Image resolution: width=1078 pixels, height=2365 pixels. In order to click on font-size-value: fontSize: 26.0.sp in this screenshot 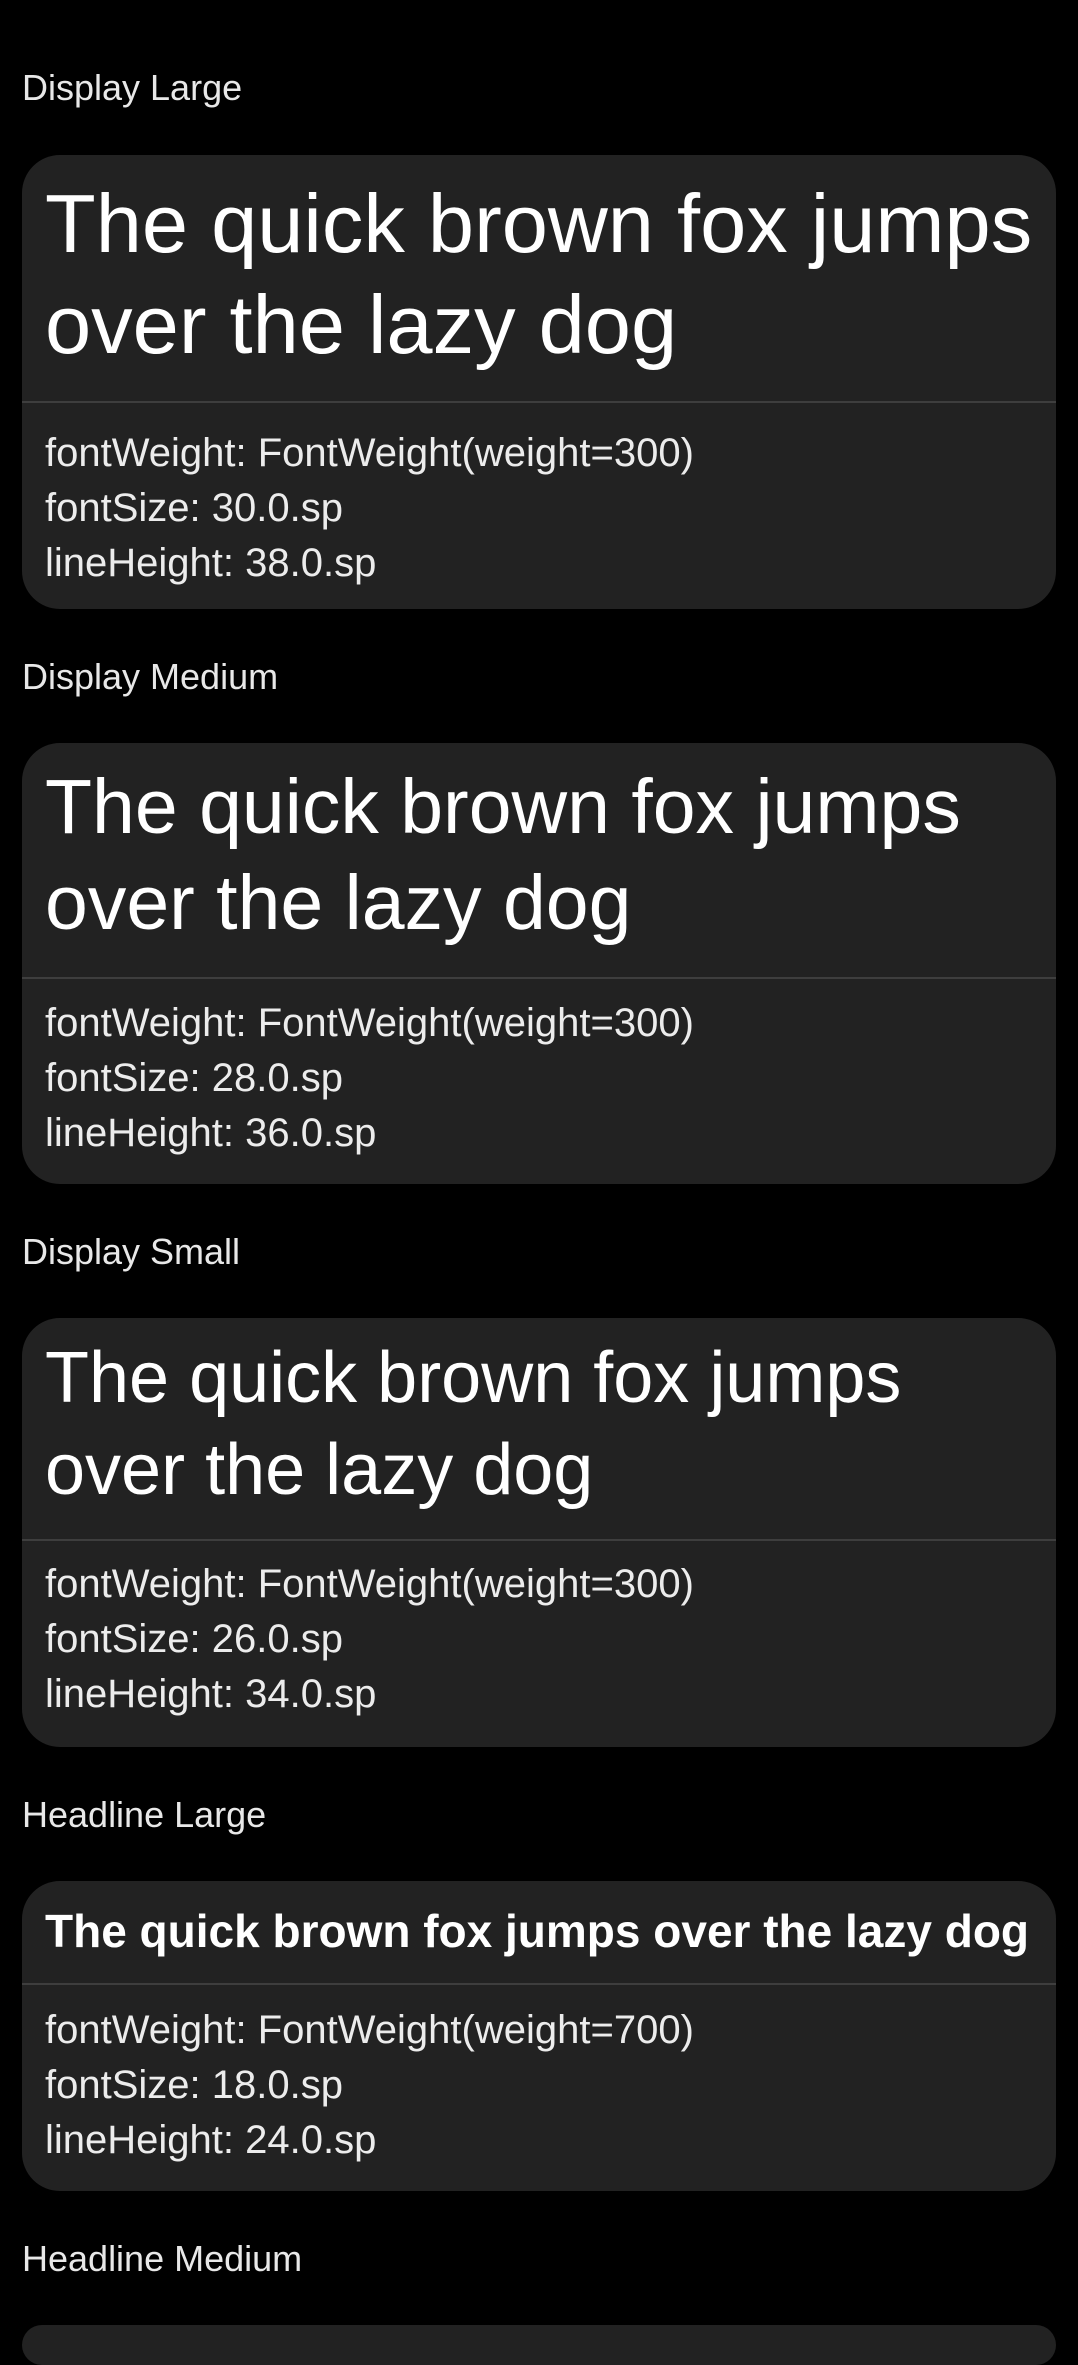, I will do `click(194, 1639)`.